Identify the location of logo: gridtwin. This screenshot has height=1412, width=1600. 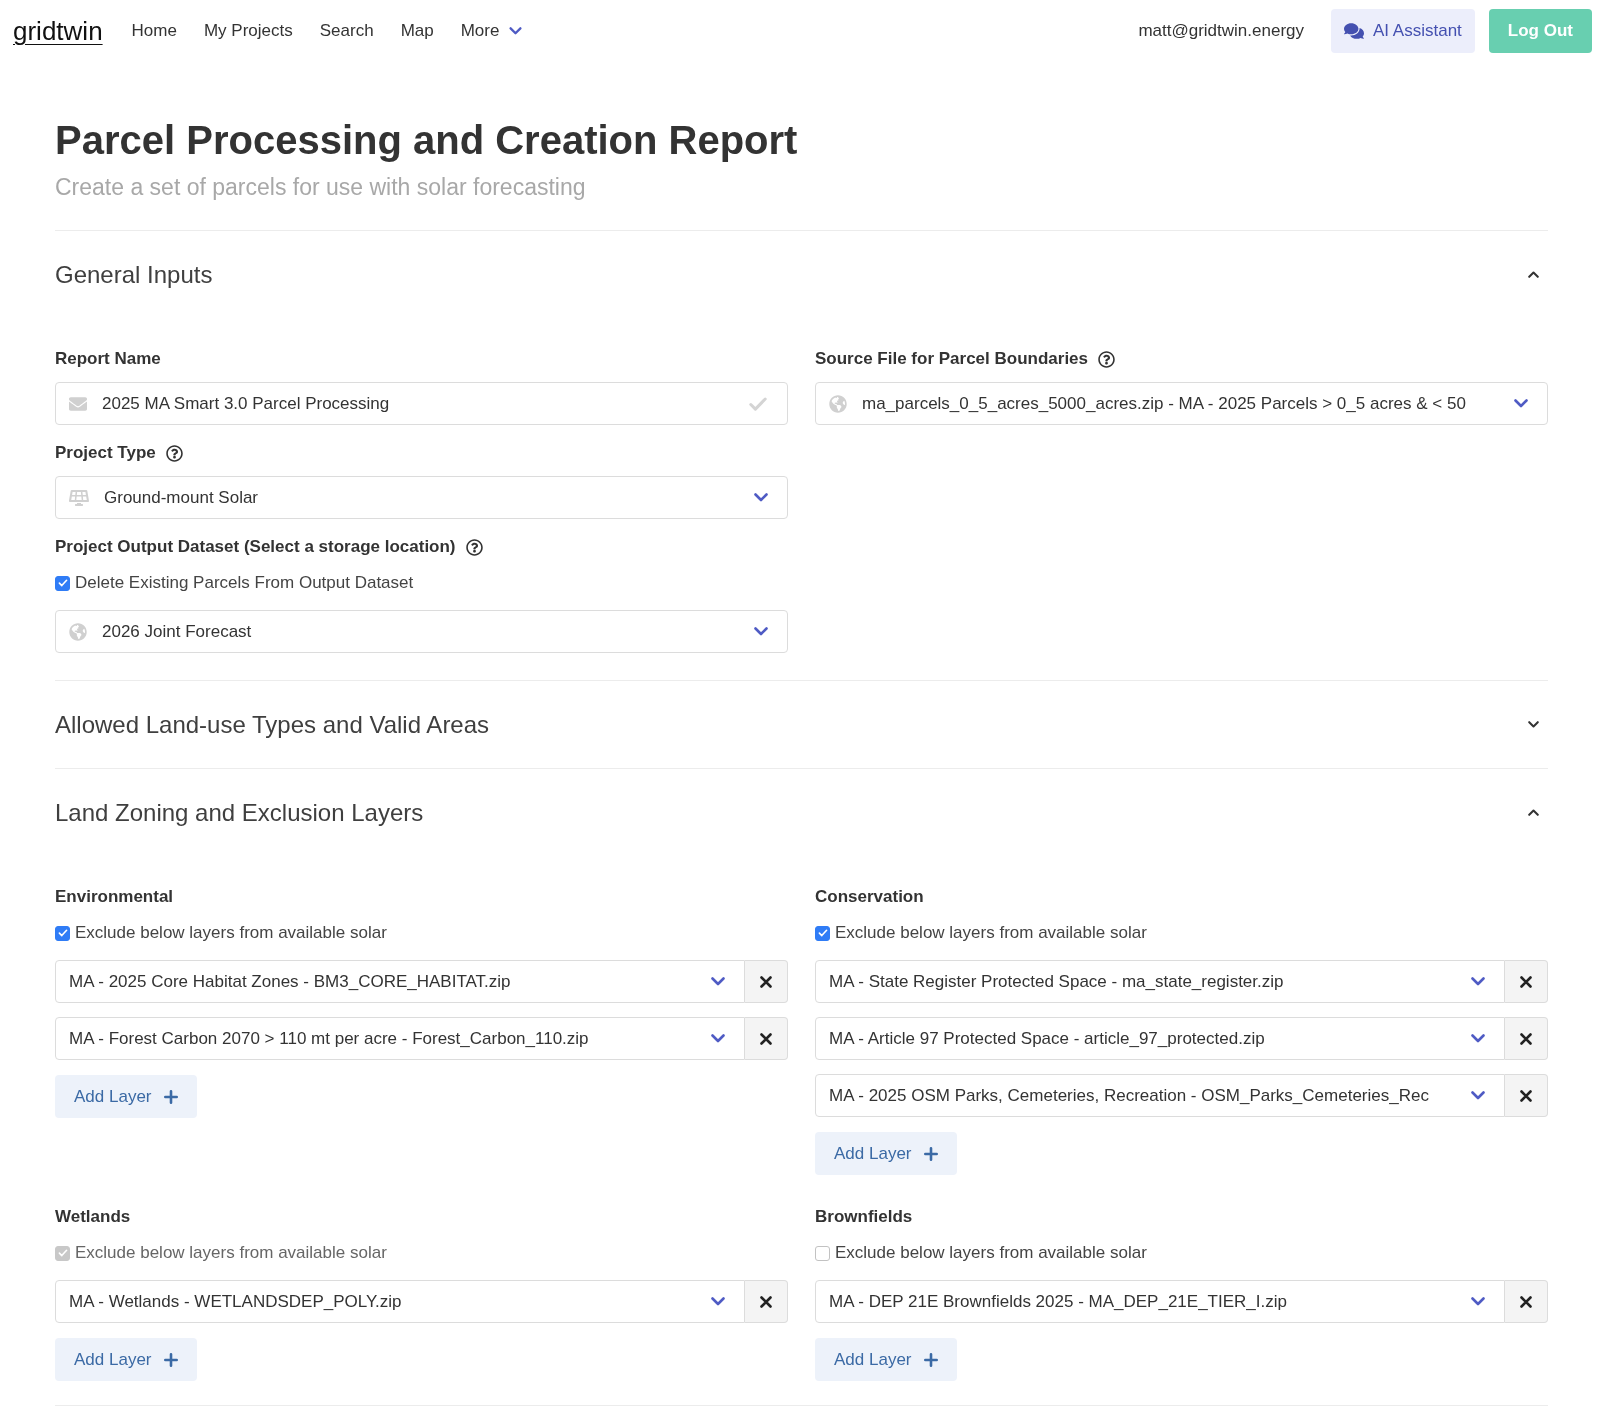
(58, 31).